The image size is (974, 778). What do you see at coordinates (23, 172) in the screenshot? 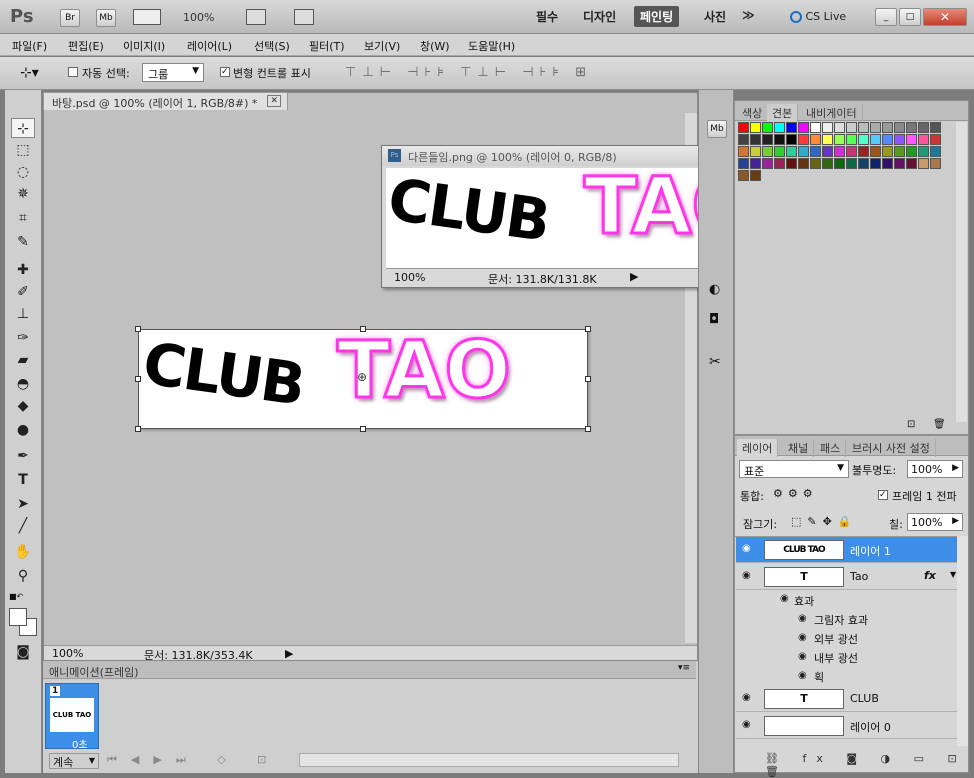
I see `lasso-tool-icon: ◌` at bounding box center [23, 172].